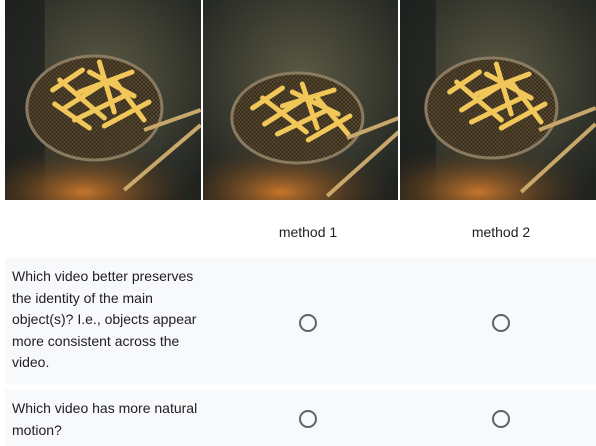 The height and width of the screenshot is (446, 596). I want to click on question-text-motion: Which video has more natural motion?, so click(105, 419).